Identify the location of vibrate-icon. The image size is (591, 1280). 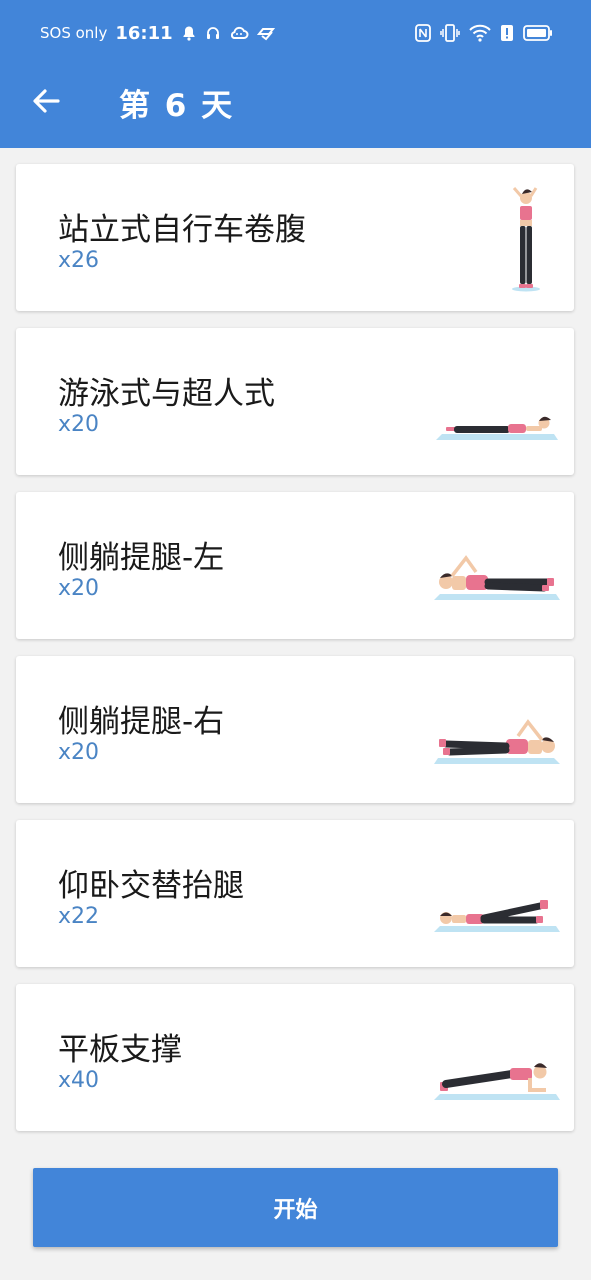
(450, 33).